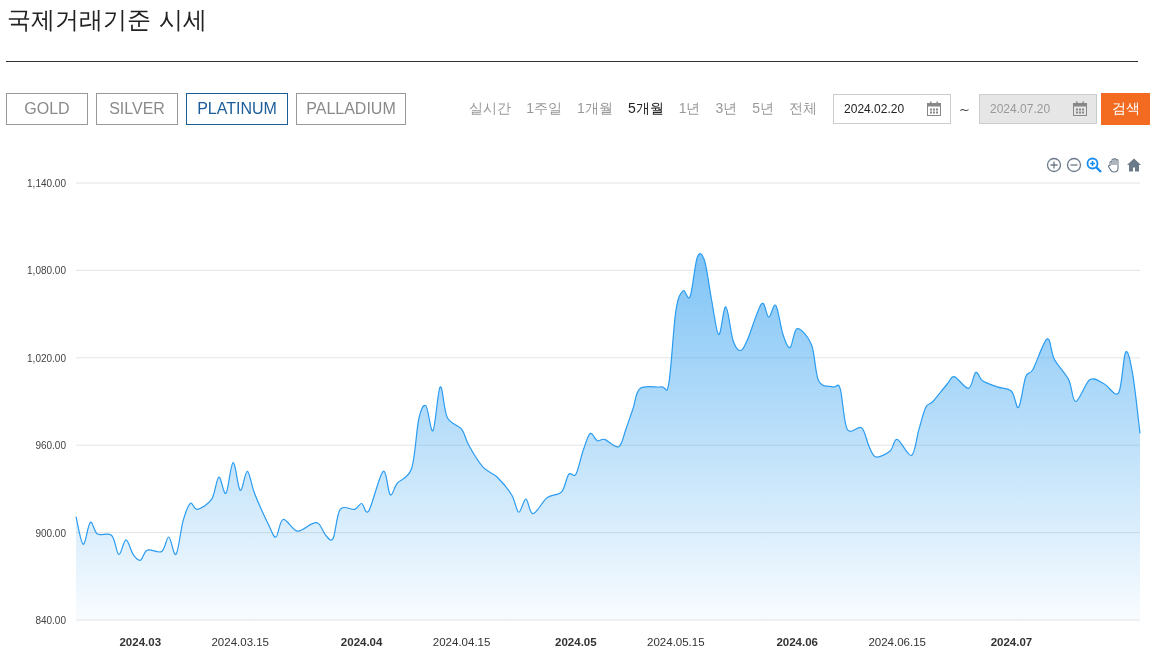 The height and width of the screenshot is (663, 1156). I want to click on period-link: 1년, so click(689, 109).